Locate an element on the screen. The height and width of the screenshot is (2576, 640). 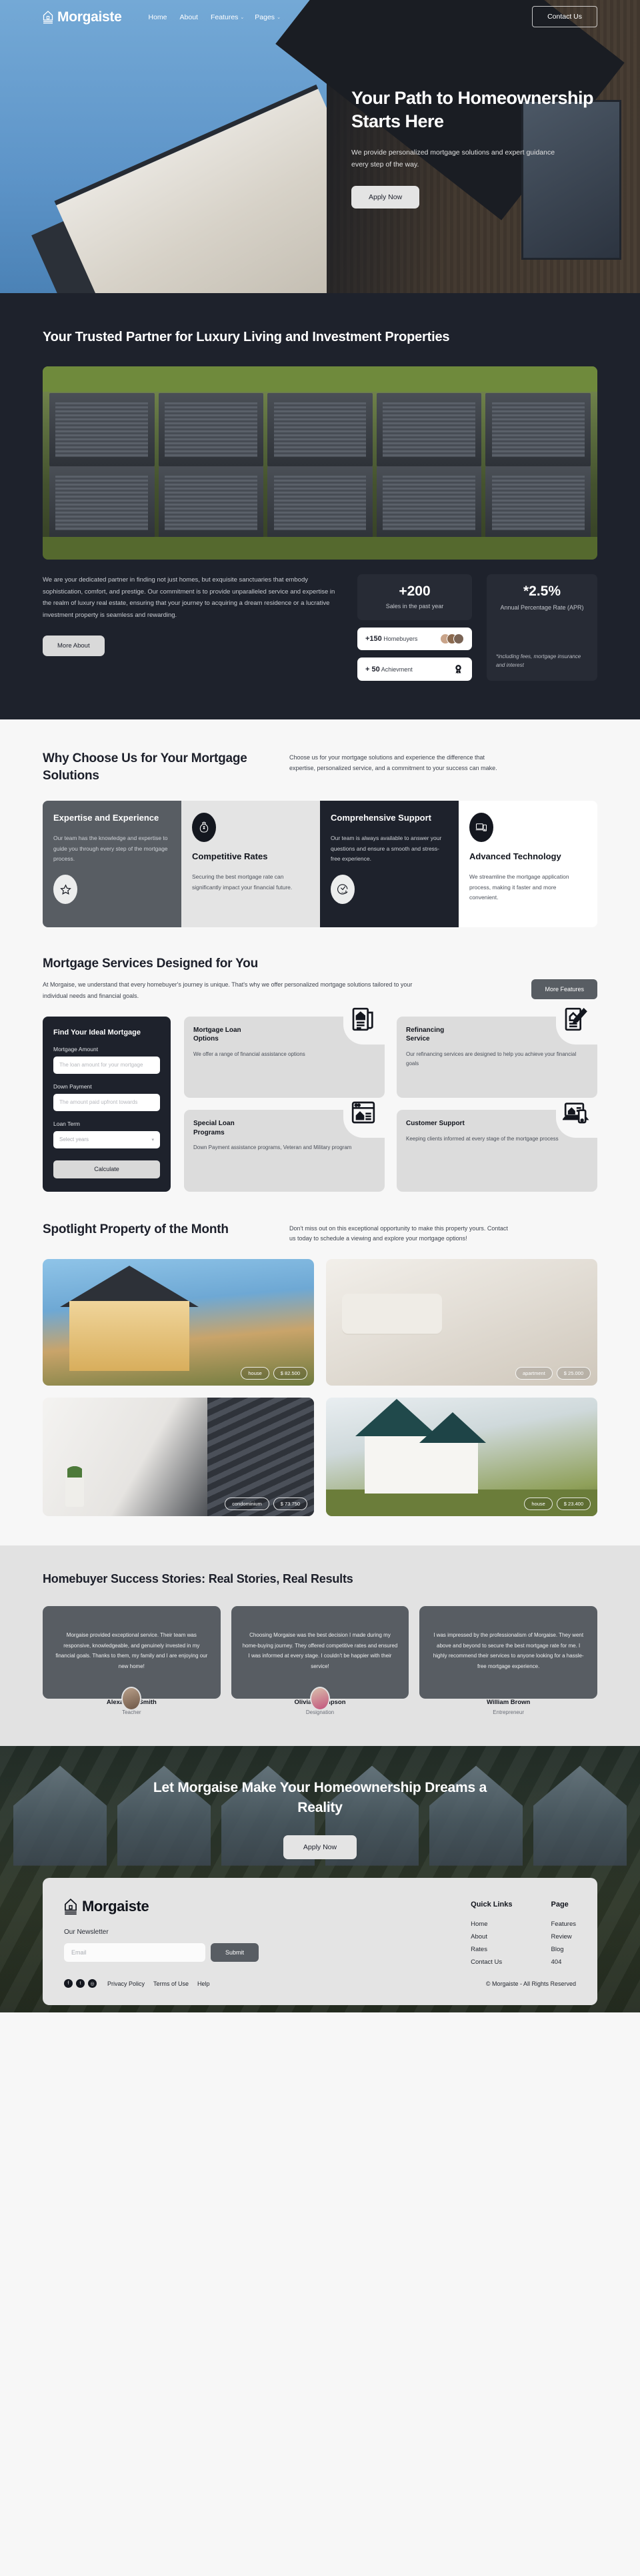
facebook-icon: f is located at coordinates (68, 1984).